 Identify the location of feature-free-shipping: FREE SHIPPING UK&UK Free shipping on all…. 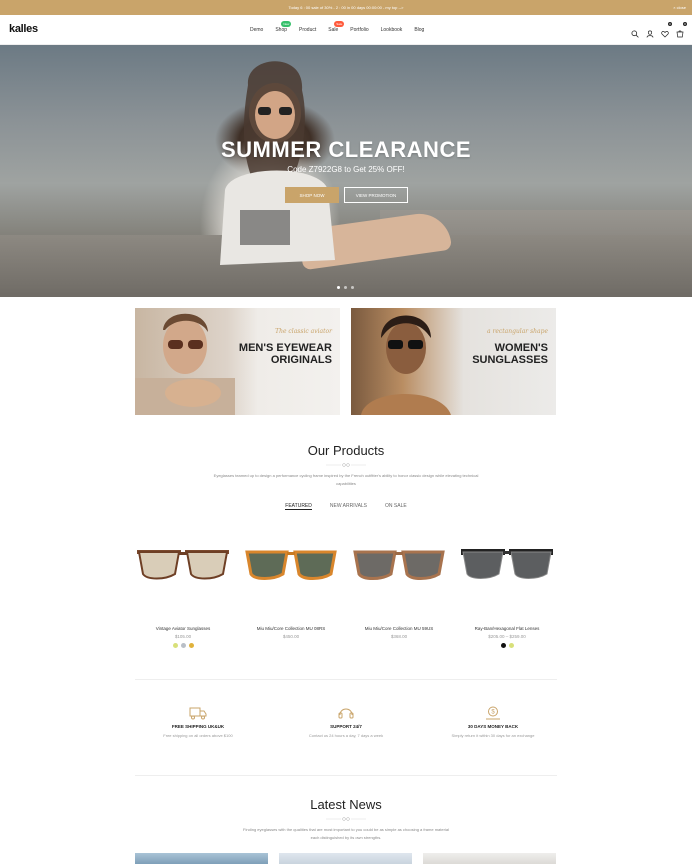
(198, 722).